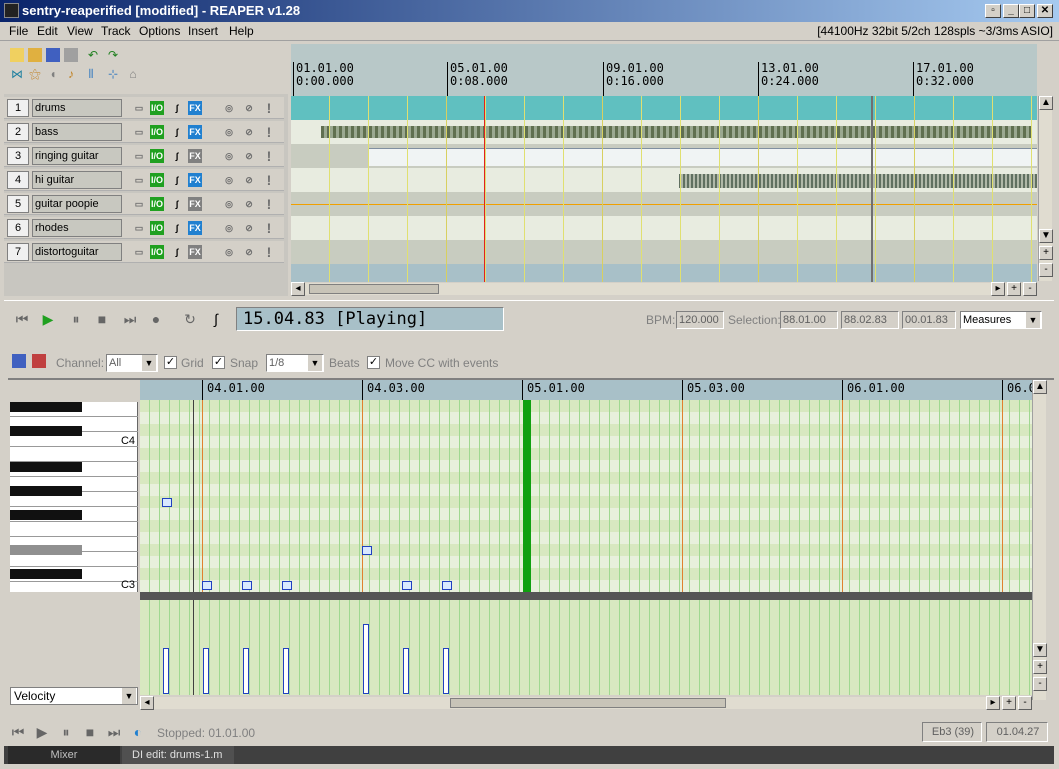 This screenshot has height=769, width=1059. Describe the element at coordinates (35, 74) in the screenshot. I see `snap-icon: ⚝` at that location.